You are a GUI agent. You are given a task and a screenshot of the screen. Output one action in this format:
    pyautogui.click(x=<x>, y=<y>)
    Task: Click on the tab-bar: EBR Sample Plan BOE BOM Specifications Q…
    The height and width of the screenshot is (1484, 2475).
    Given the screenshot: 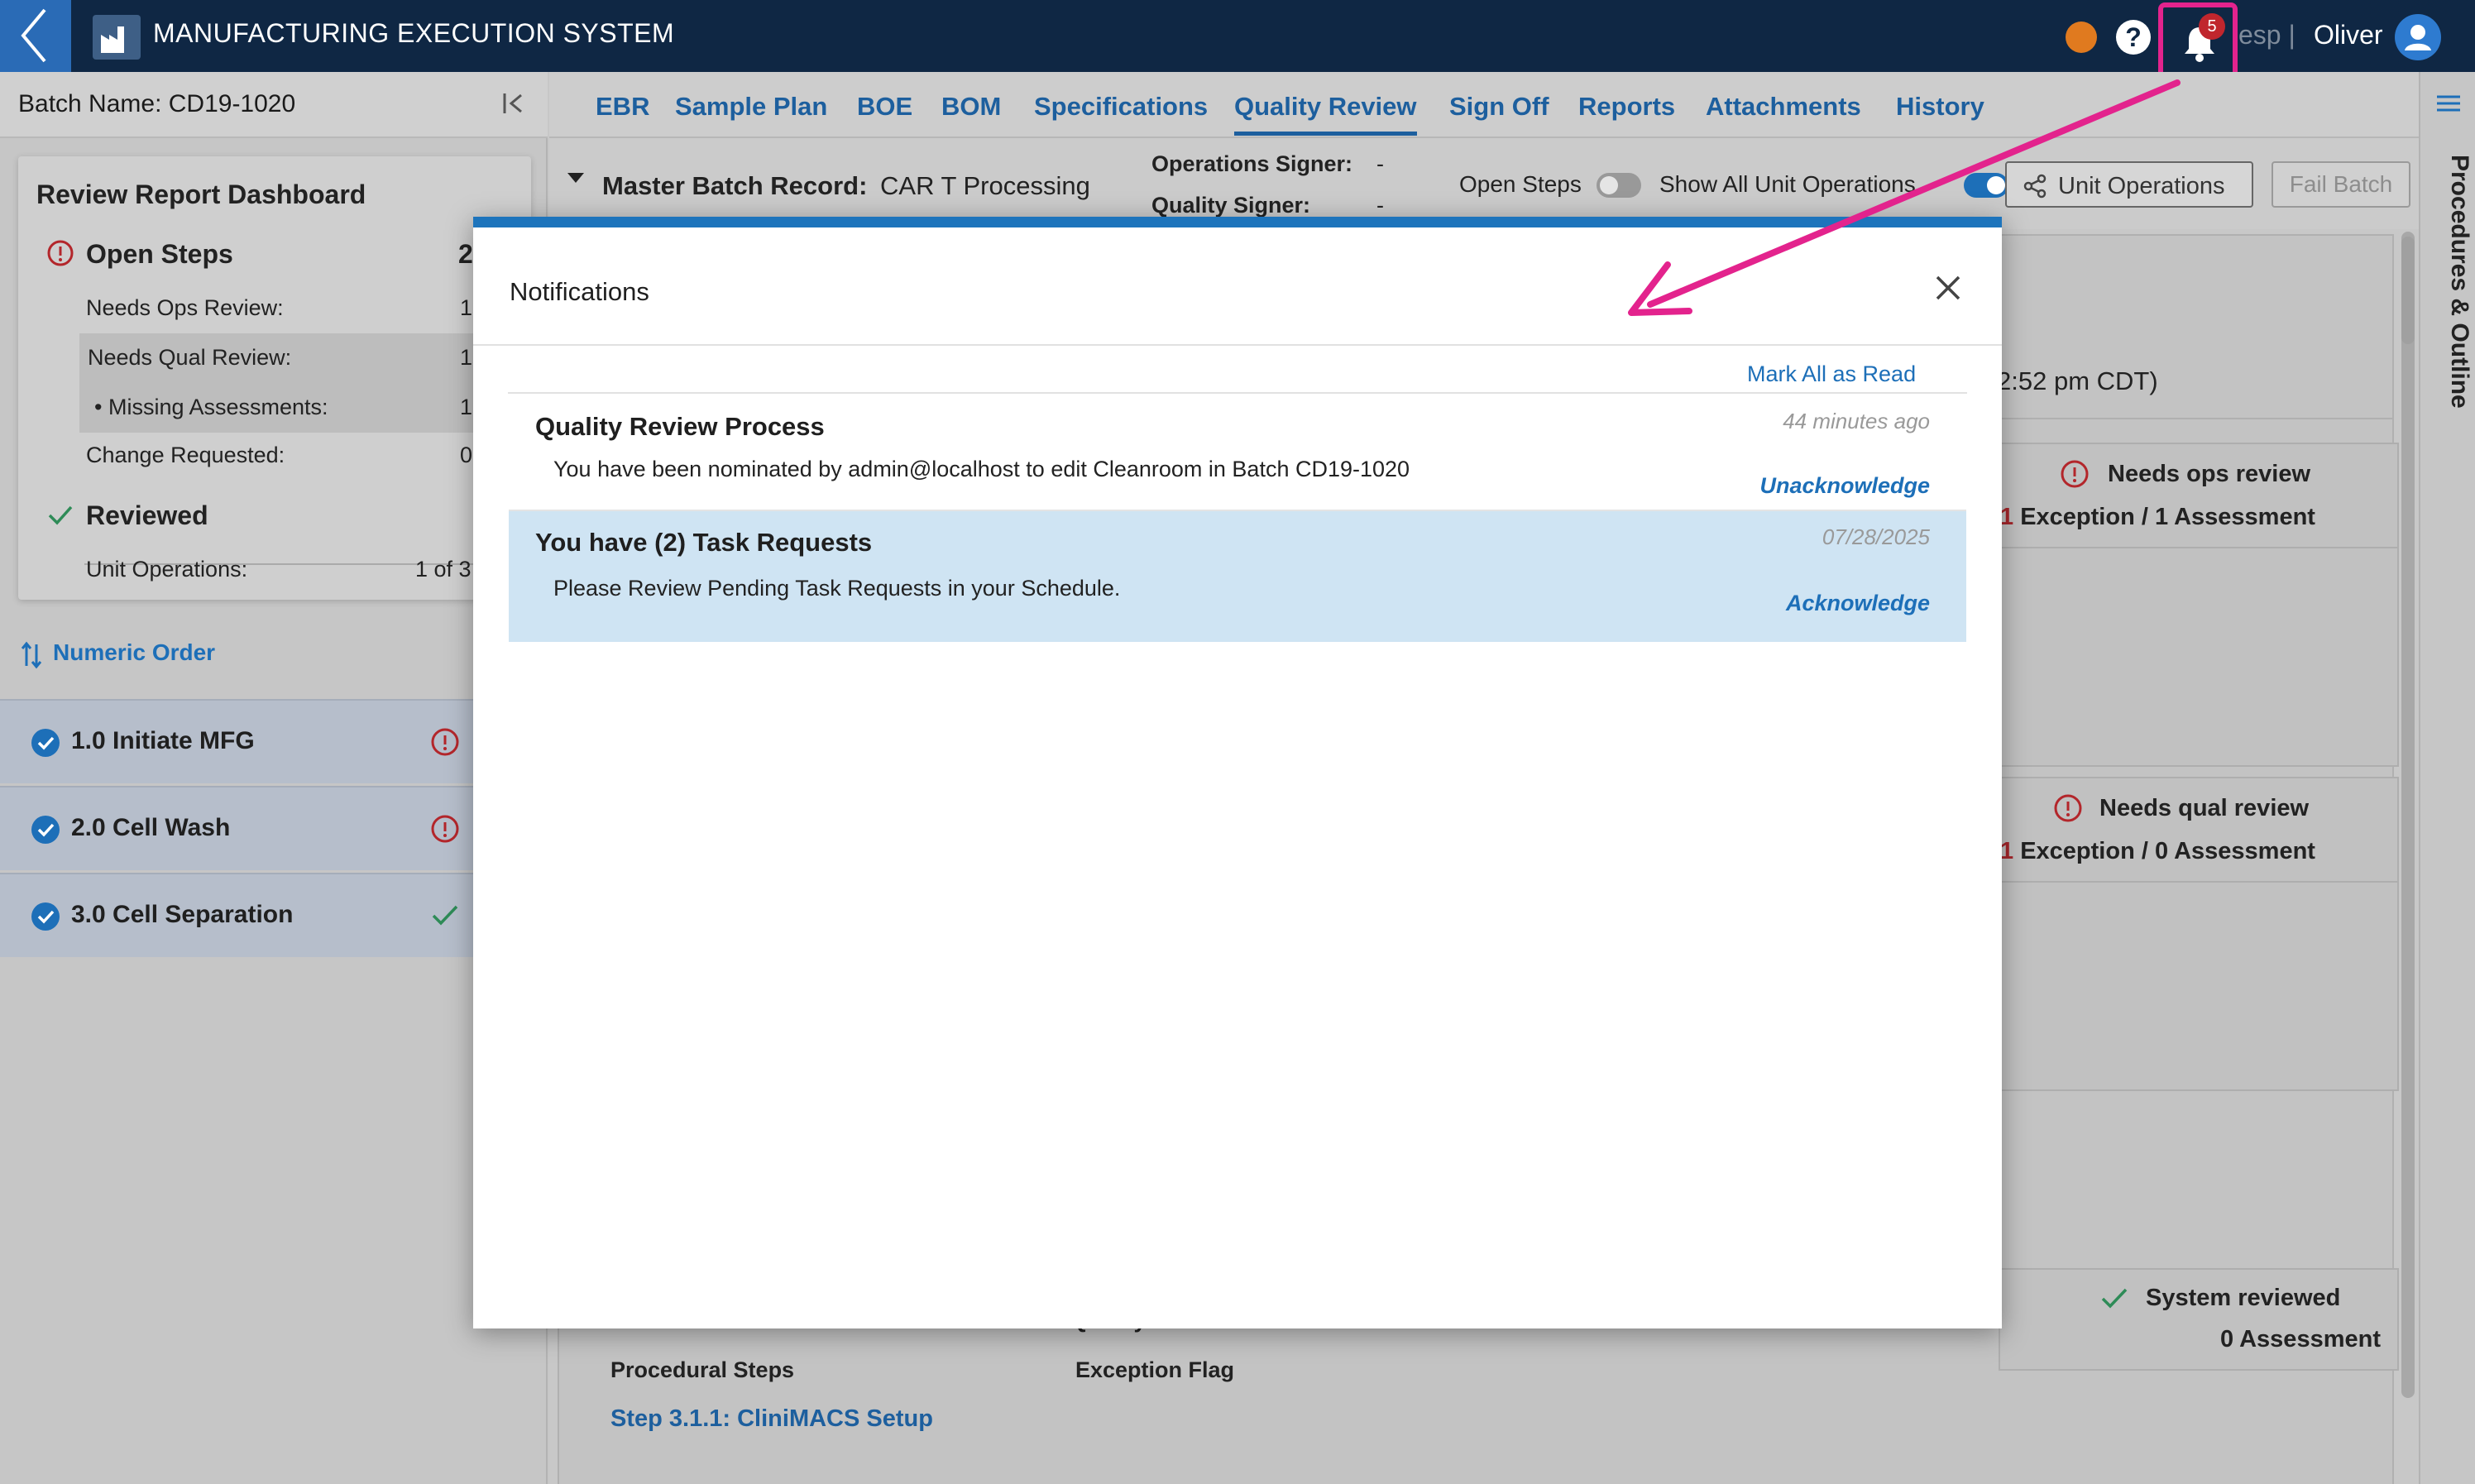 What is the action you would take?
    pyautogui.click(x=1484, y=105)
    